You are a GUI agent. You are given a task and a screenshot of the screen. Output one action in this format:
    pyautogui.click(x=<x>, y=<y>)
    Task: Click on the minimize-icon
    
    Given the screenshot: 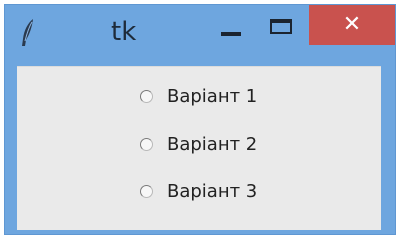 What is the action you would take?
    pyautogui.click(x=231, y=34)
    